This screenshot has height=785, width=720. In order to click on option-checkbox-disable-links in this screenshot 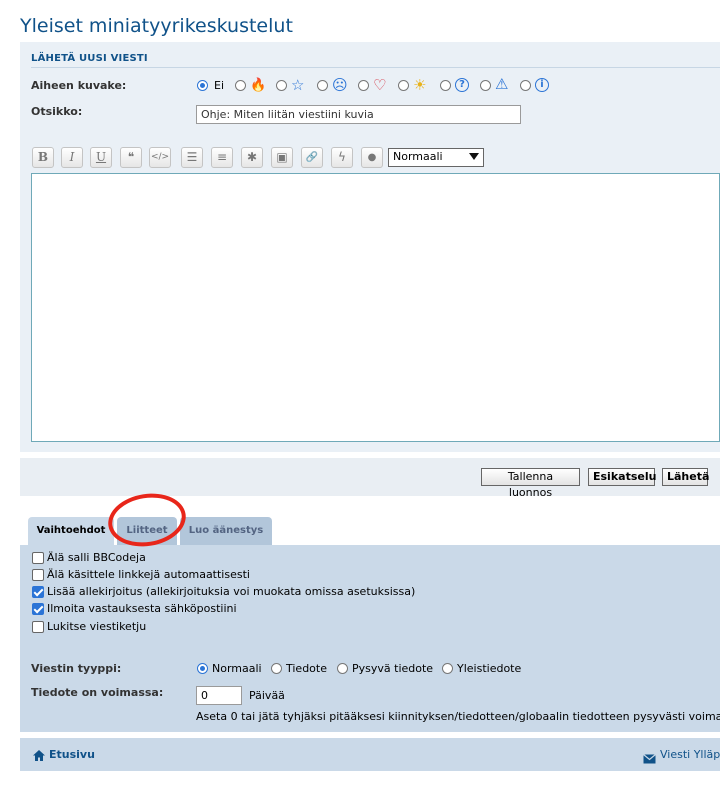, I will do `click(38, 575)`.